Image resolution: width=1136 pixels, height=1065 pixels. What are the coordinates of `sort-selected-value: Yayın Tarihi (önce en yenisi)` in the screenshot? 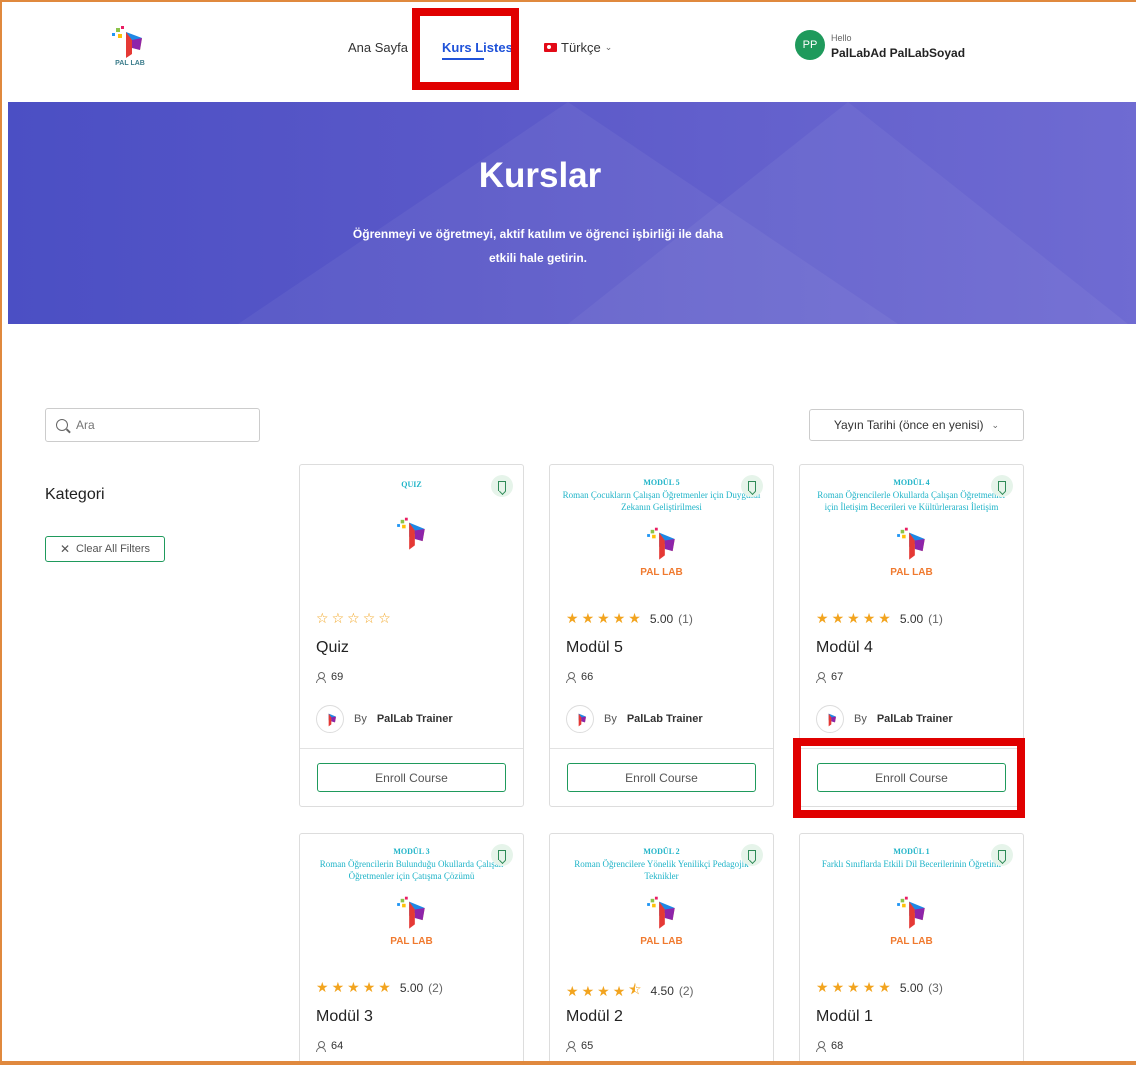 It's located at (908, 425).